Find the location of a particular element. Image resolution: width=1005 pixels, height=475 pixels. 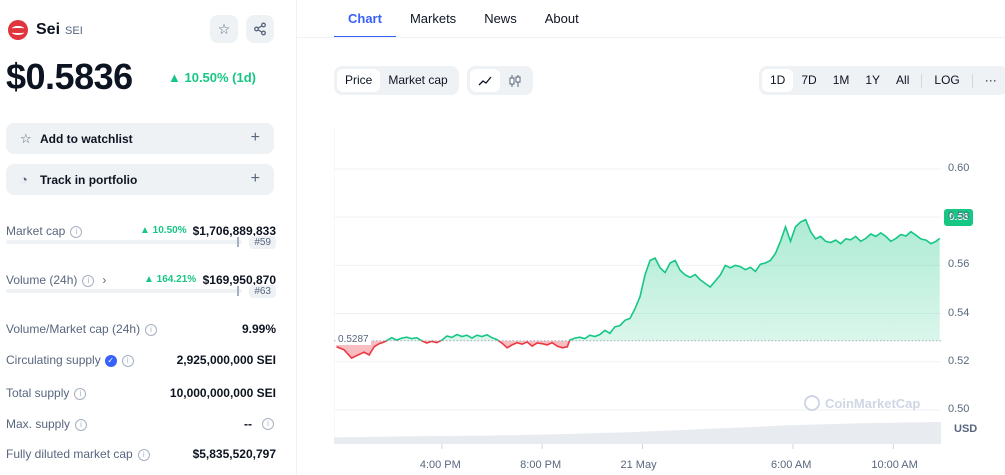

portfolio-icon: ◔ is located at coordinates (24, 179).